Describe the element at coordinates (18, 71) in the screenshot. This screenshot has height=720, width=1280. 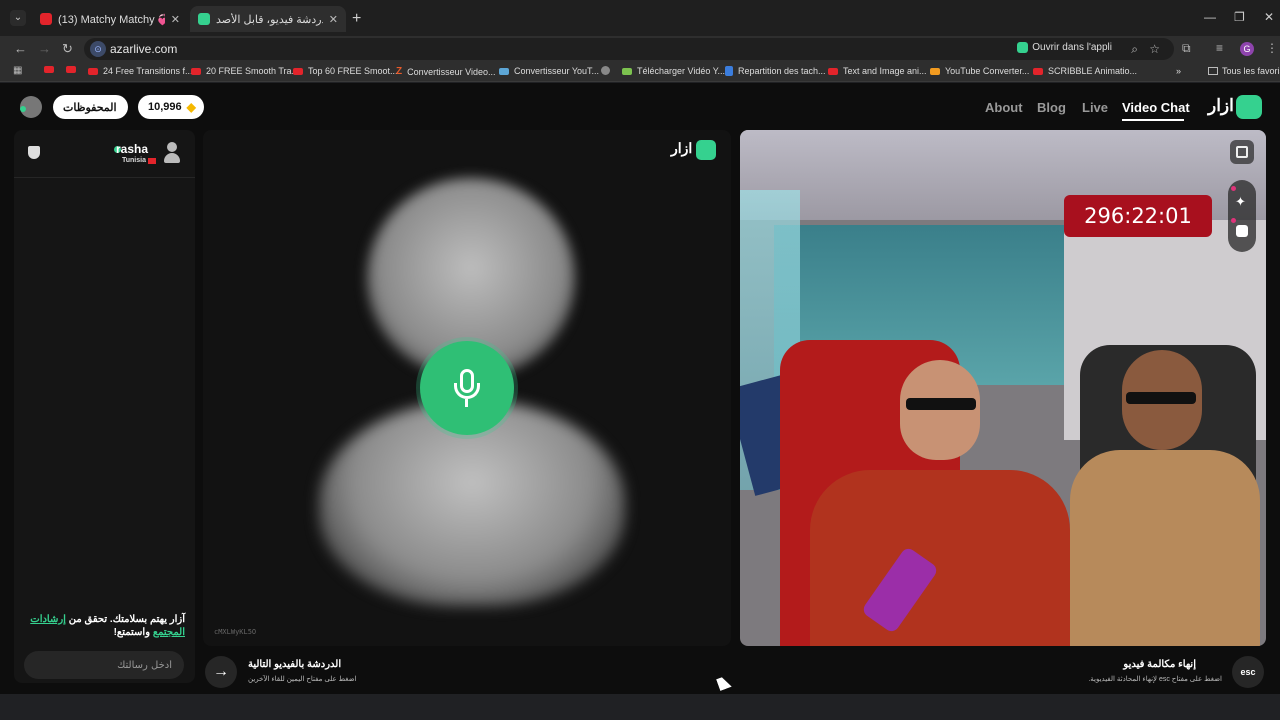
I see `apps-grid-icon: ▦` at that location.